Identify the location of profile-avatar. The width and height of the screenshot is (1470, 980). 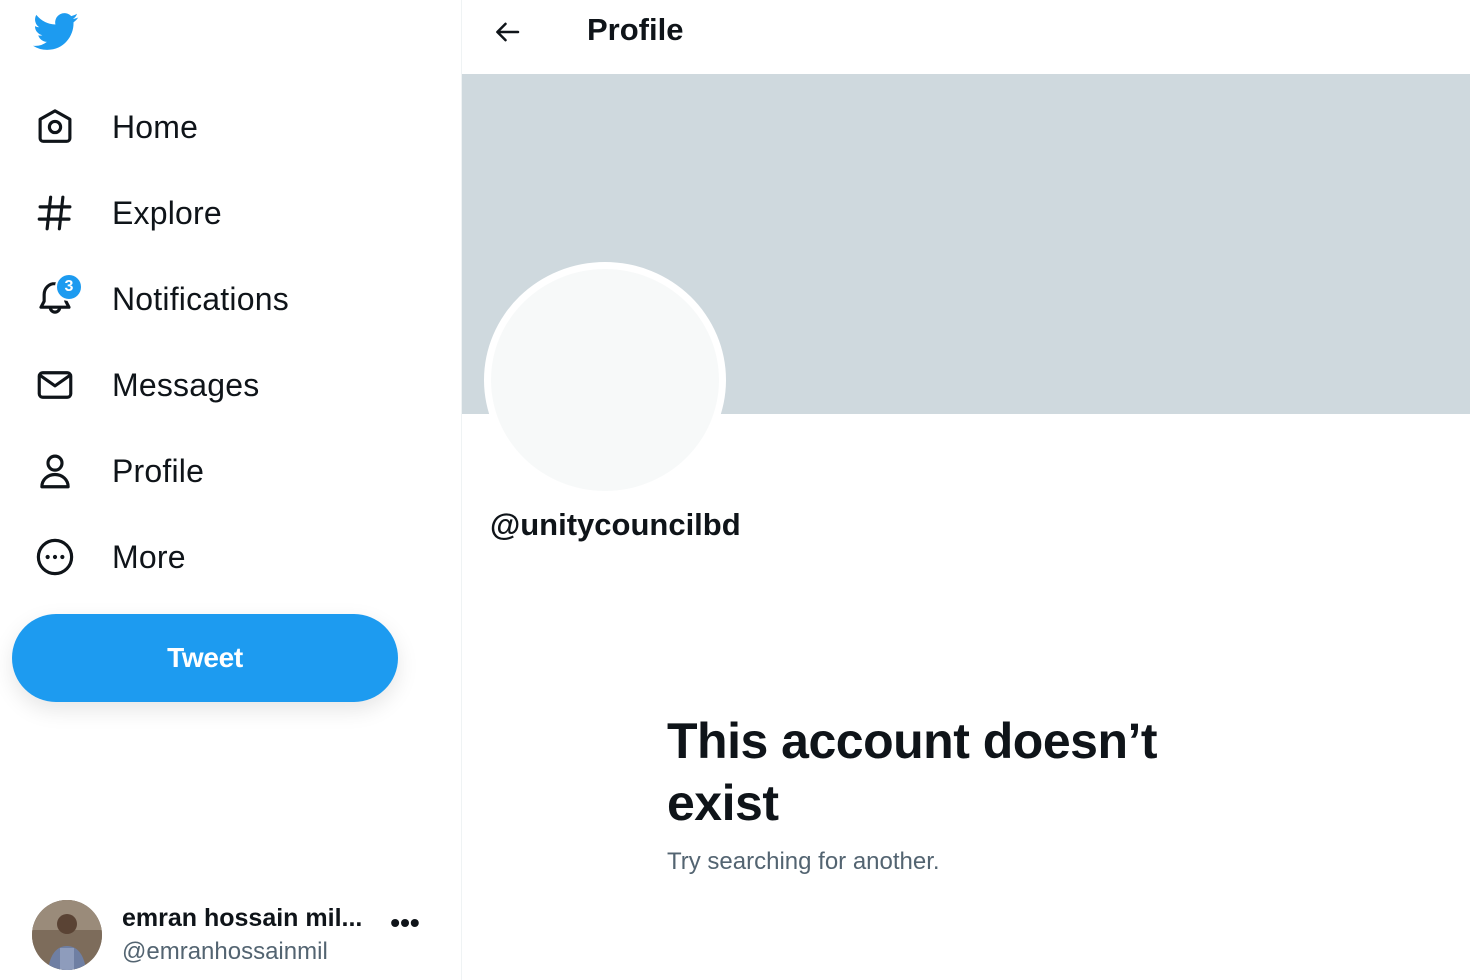
(605, 380).